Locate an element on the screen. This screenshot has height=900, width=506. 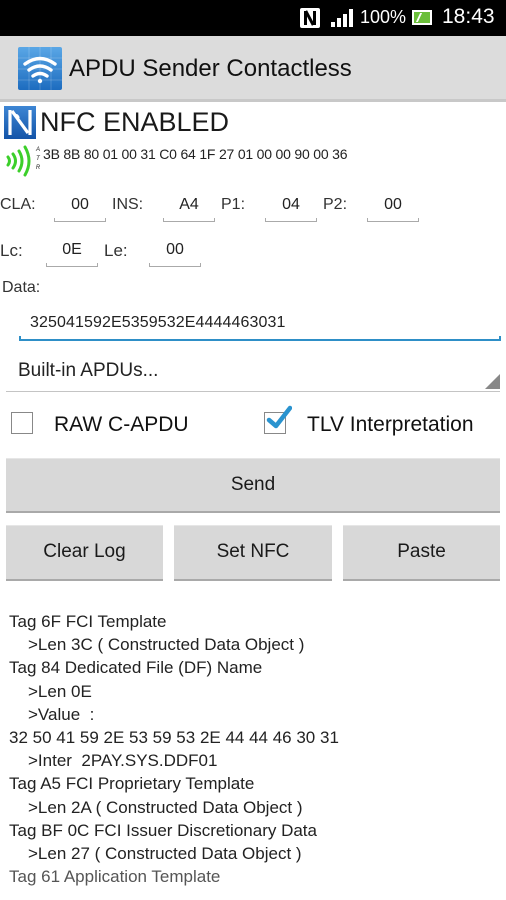
action-bar: APDU Sender Contactless is located at coordinates (253, 69).